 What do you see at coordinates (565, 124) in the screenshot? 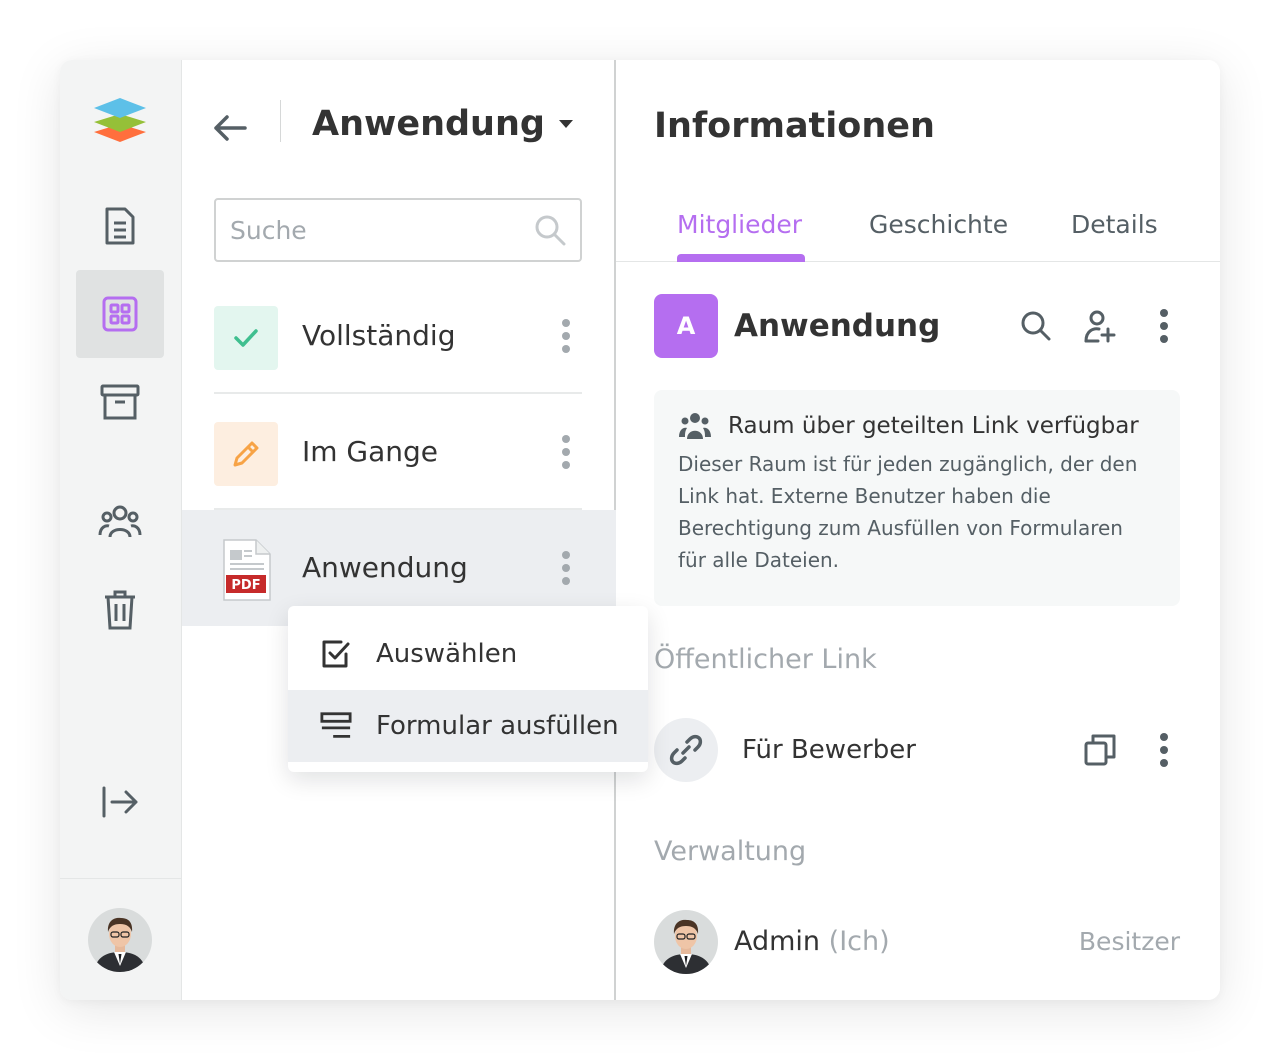
I see `chevron-down-icon` at bounding box center [565, 124].